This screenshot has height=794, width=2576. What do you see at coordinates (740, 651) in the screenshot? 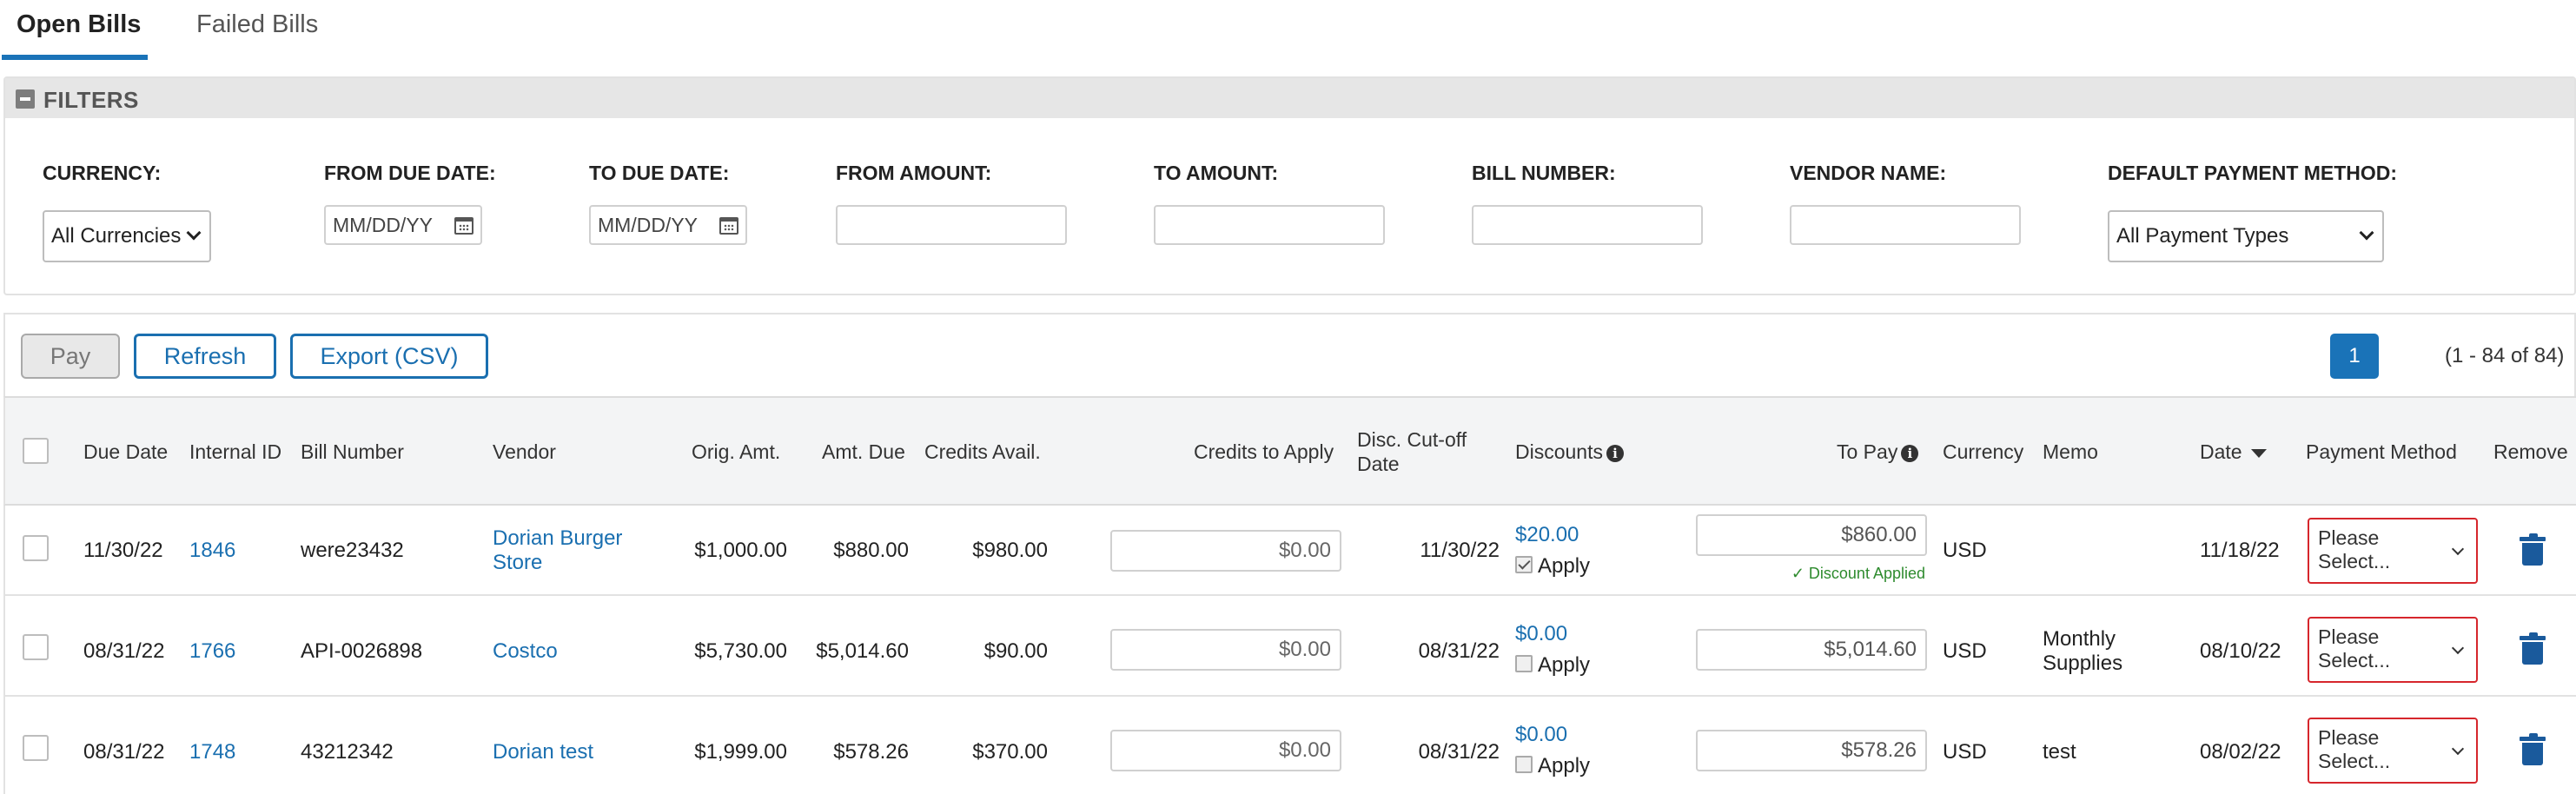
I see `orig-amt-cell: $5,730.00` at bounding box center [740, 651].